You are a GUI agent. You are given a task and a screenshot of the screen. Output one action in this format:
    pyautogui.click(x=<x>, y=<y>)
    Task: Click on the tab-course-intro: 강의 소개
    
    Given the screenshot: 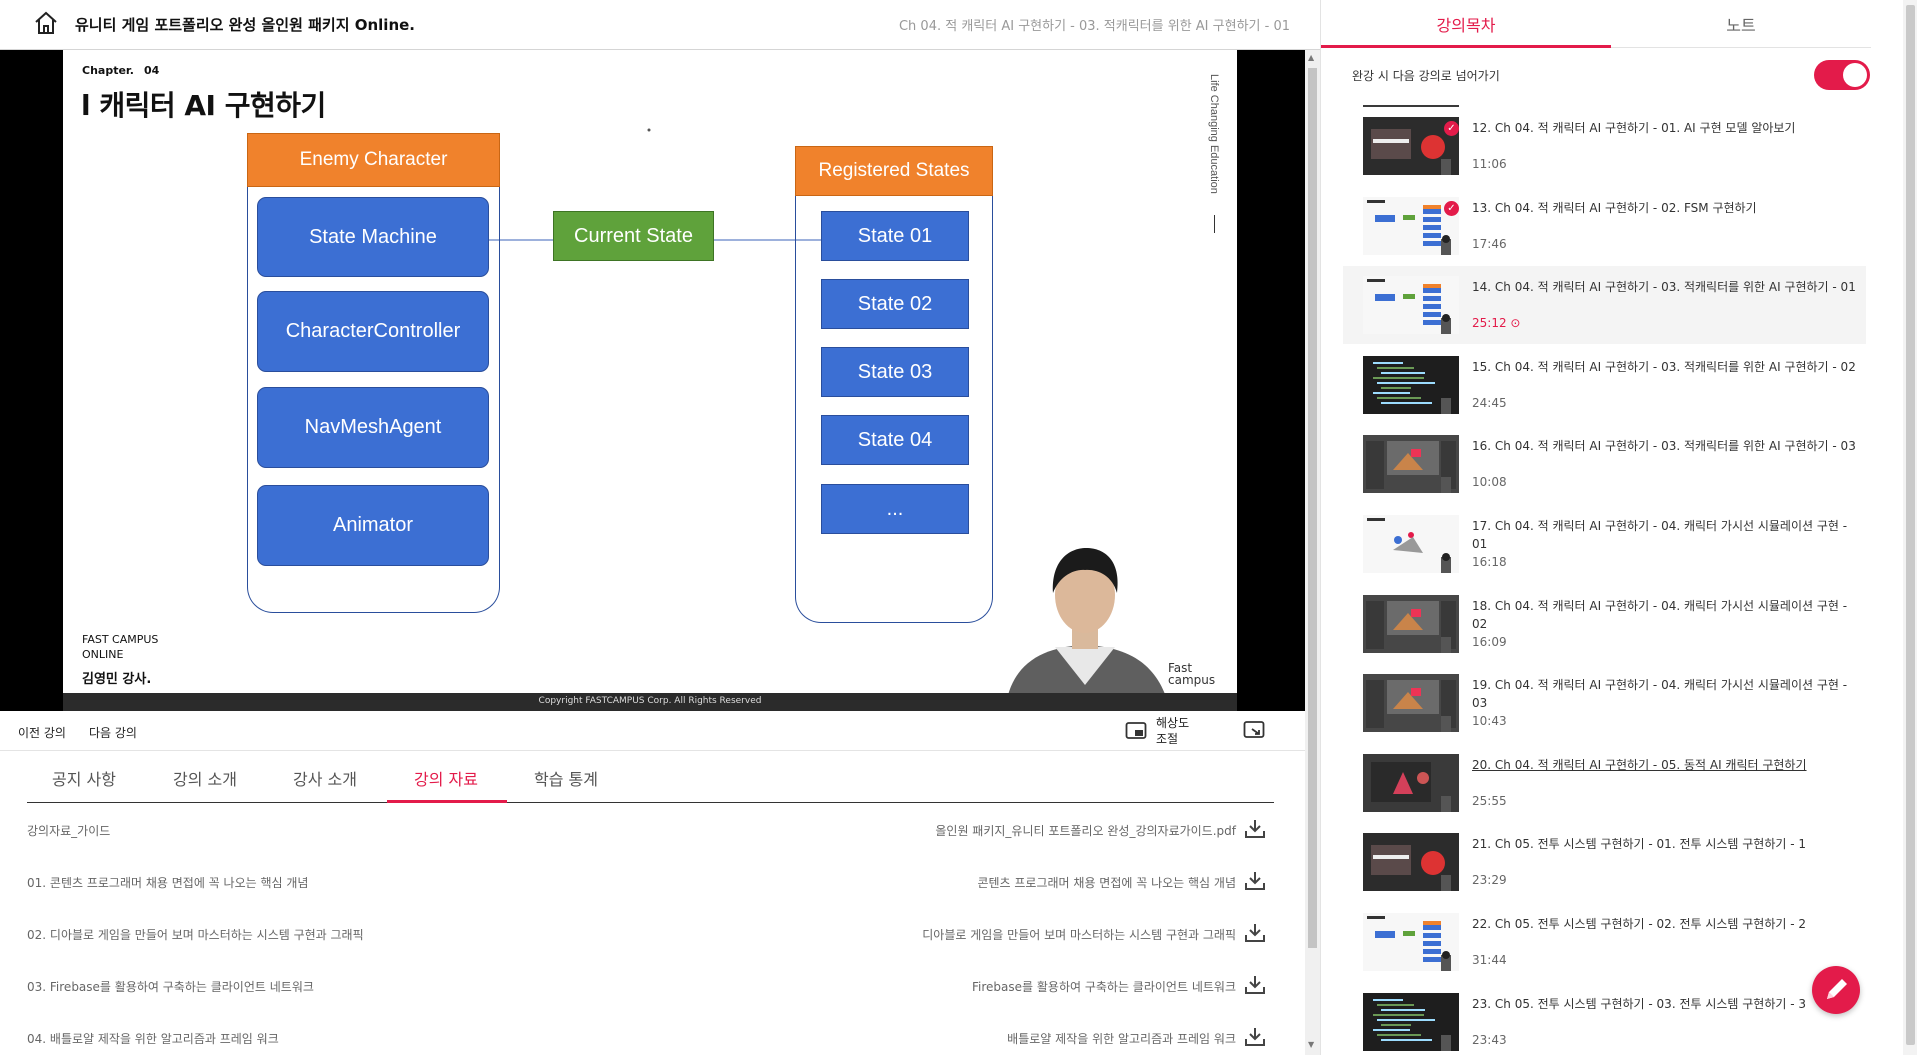 What is the action you would take?
    pyautogui.click(x=205, y=778)
    